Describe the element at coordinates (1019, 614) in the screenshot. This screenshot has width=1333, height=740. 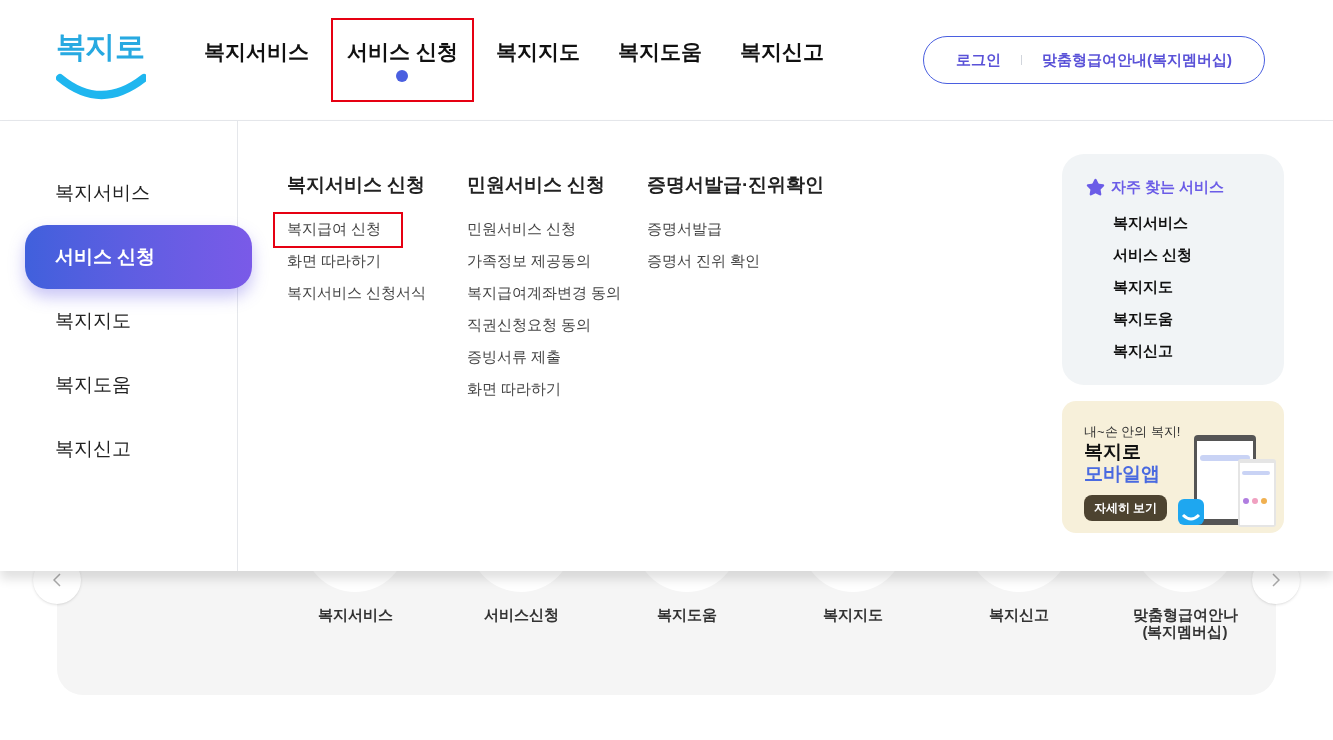
I see `service-label: 복지신고` at that location.